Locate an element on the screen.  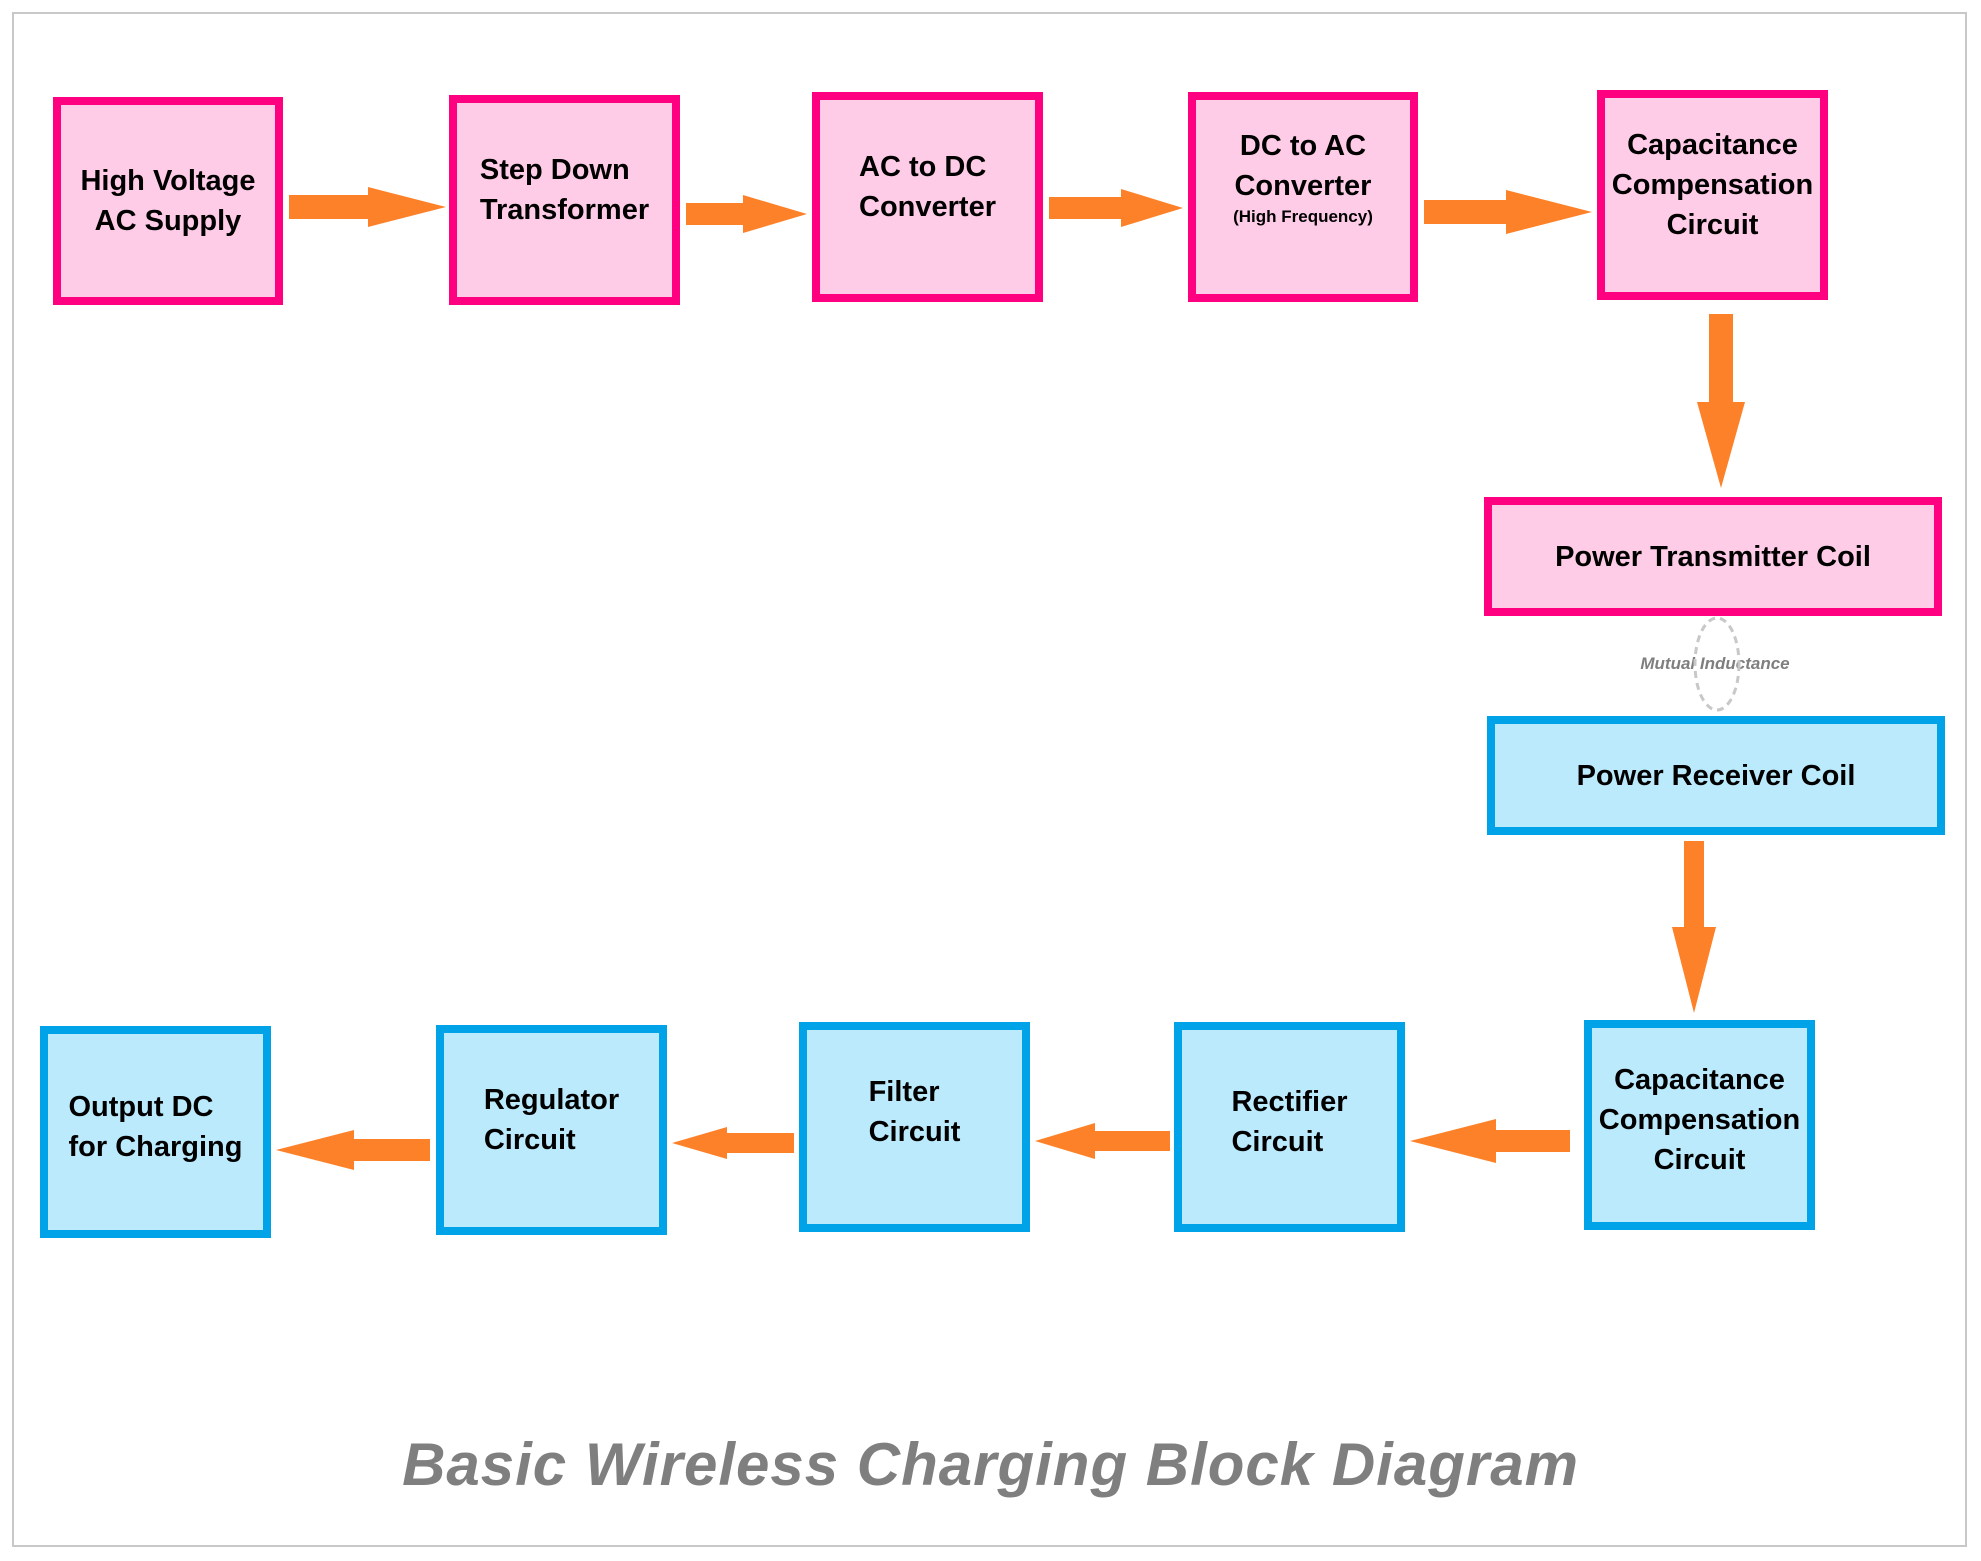
block-label-group: DC to AC Converter (High Frequency) is located at coordinates (1303, 177).